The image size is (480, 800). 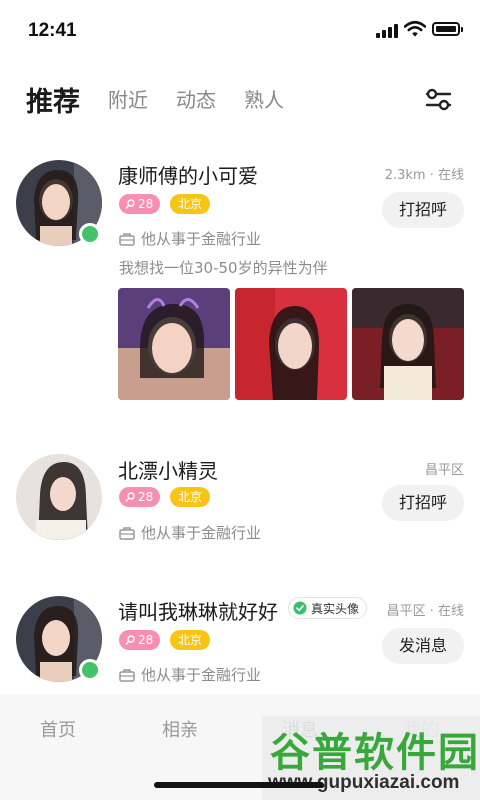 What do you see at coordinates (300, 608) in the screenshot?
I see `verified-check-icon` at bounding box center [300, 608].